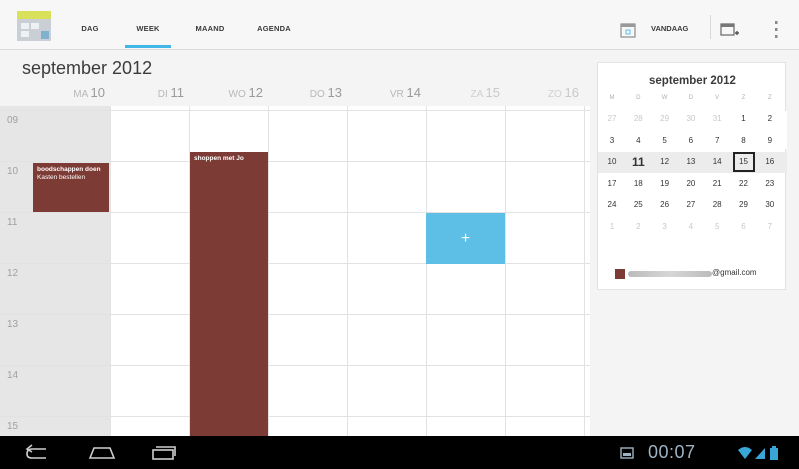  Describe the element at coordinates (672, 452) in the screenshot. I see `clock: 00:07` at that location.